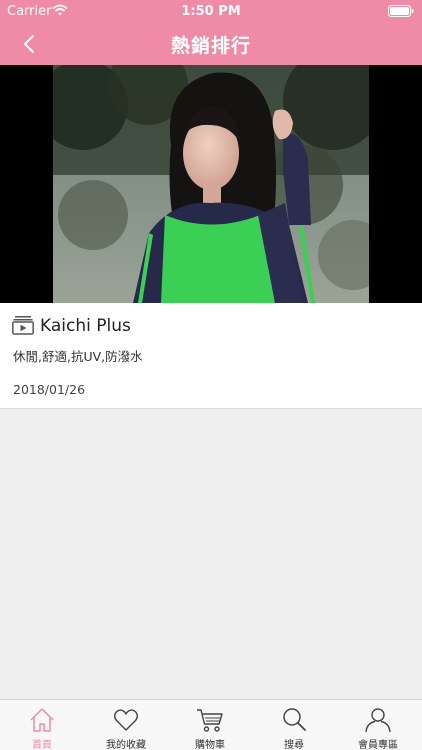 This screenshot has height=750, width=422. Describe the element at coordinates (23, 327) in the screenshot. I see `video-icon` at that location.